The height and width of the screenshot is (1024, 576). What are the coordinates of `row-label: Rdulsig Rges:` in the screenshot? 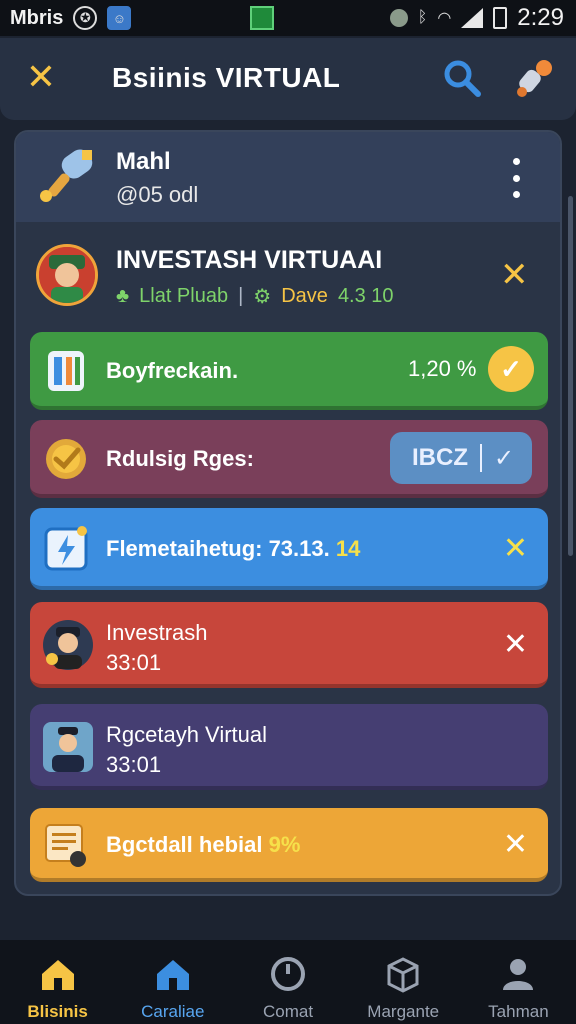 It's located at (180, 458).